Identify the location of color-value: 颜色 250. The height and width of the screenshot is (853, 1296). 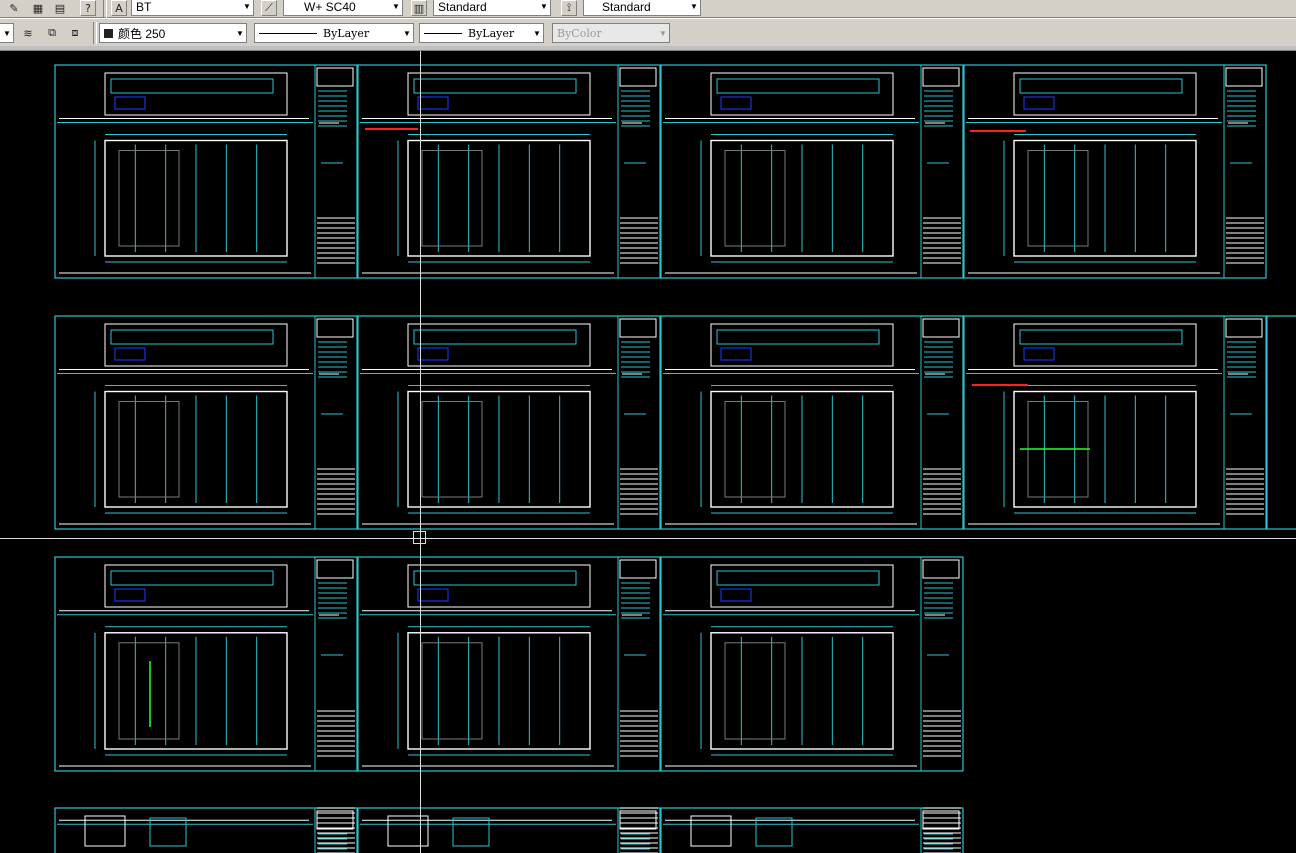
(142, 33).